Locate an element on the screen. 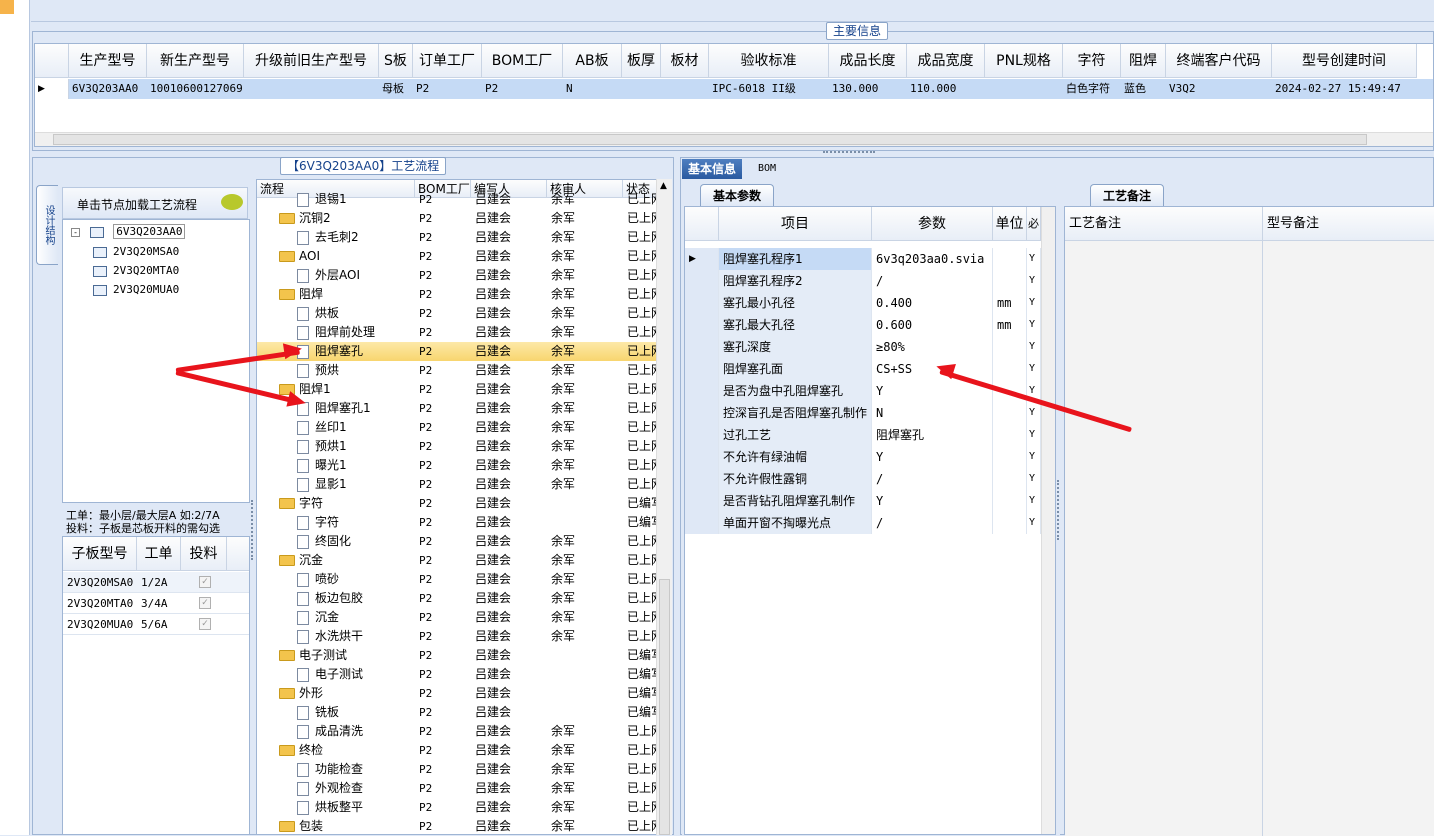 The width and height of the screenshot is (1434, 836). process-row: 字符 P2 吕建会 已编写 is located at coordinates (462, 503).